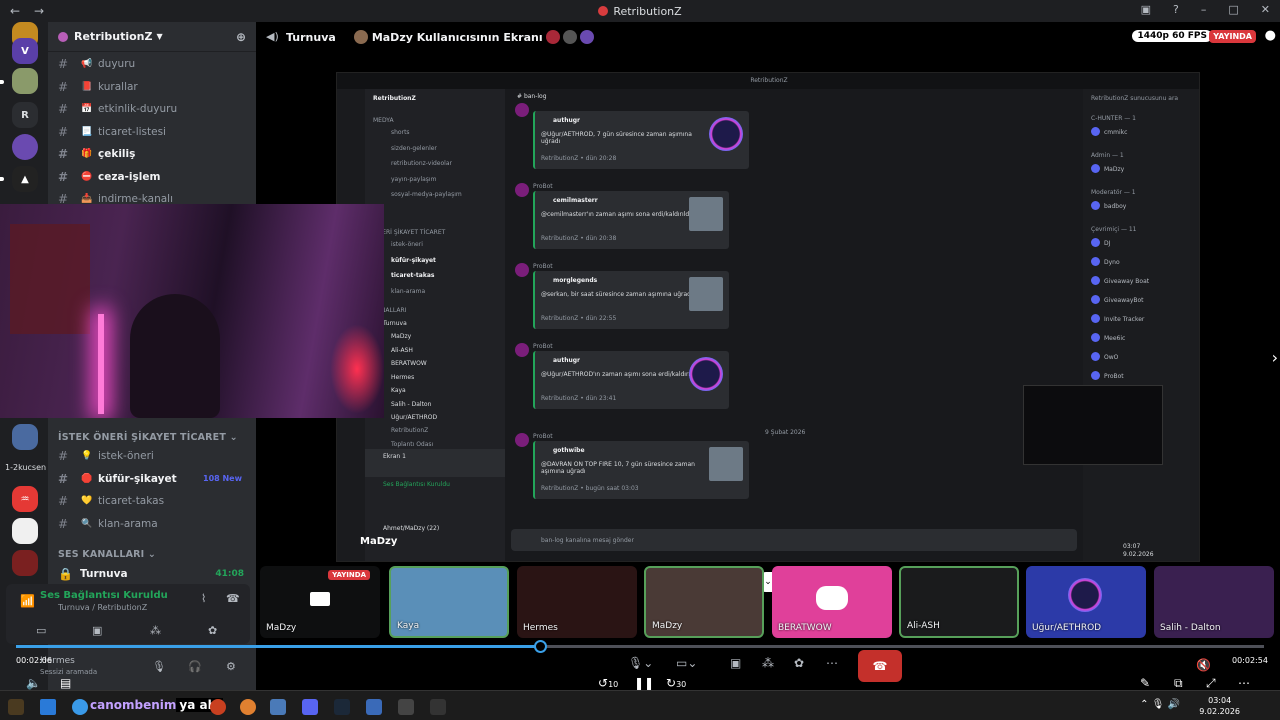 The height and width of the screenshot is (720, 1280). I want to click on channel-1: # 📕 kurallar, so click(153, 87).